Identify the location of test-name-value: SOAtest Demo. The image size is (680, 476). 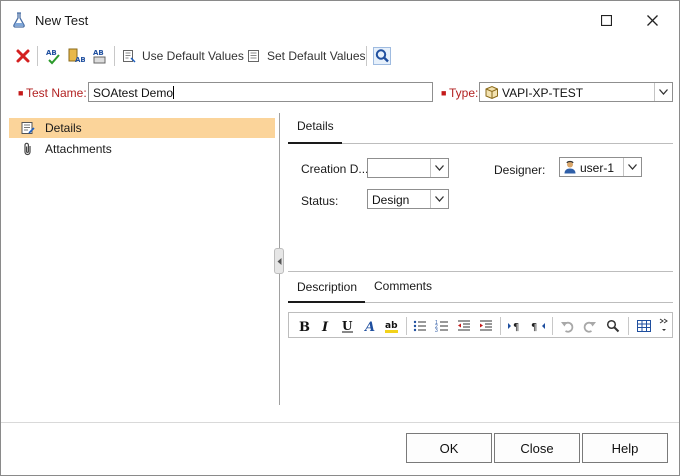
(133, 93).